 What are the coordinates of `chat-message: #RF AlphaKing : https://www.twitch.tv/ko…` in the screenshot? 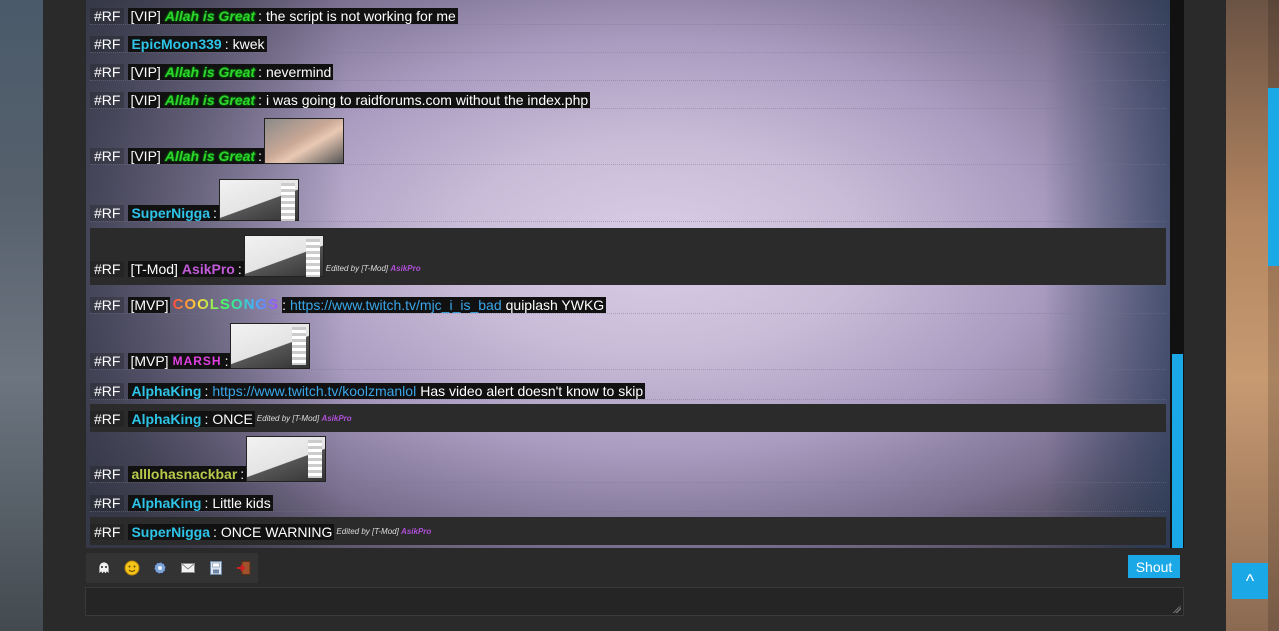 It's located at (628, 390).